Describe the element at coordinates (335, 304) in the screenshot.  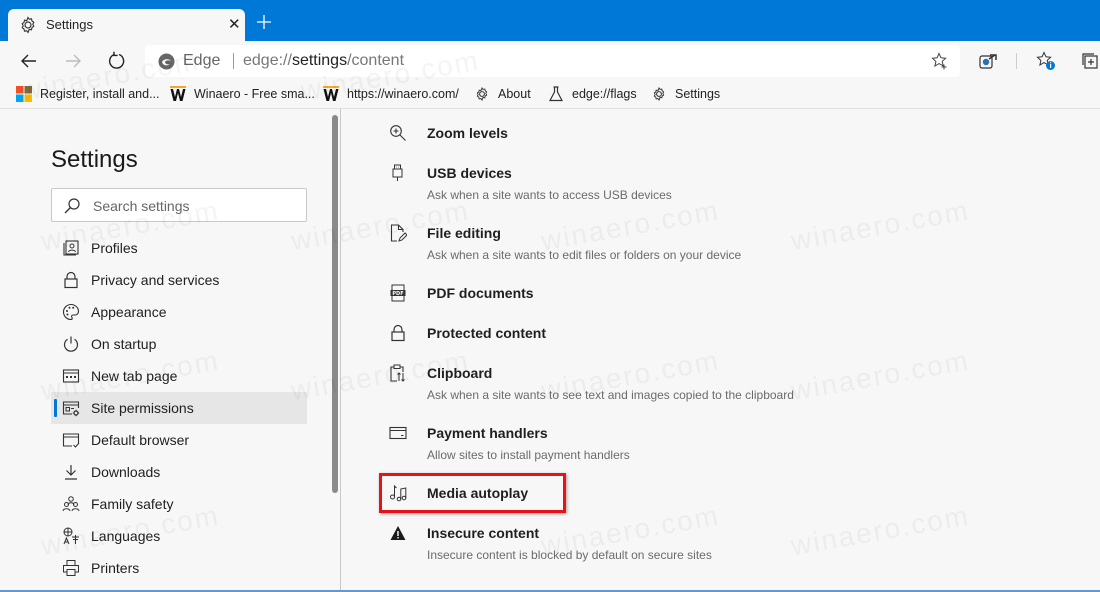
I see `sidebar-scrollbar` at that location.